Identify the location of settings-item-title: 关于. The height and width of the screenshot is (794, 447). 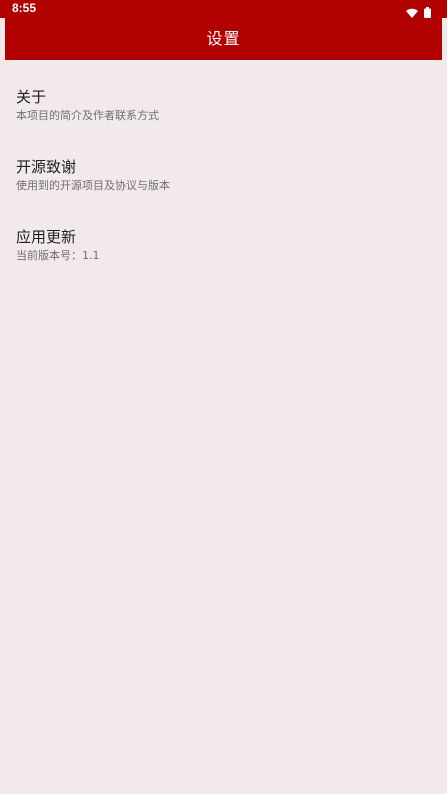
(31, 97).